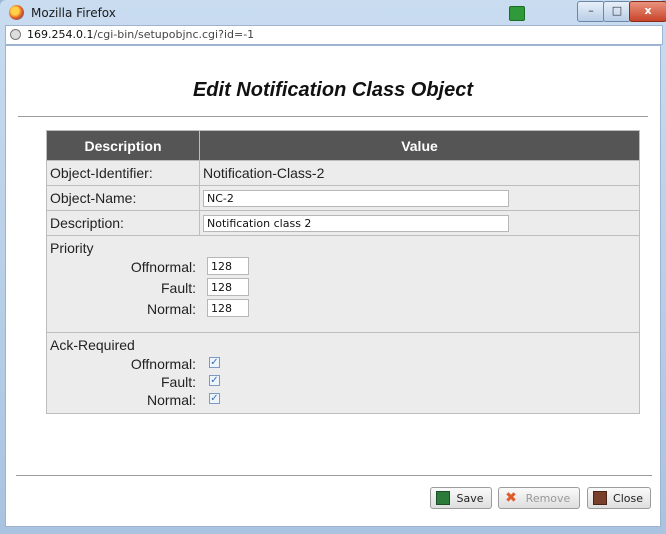 This screenshot has width=666, height=534. What do you see at coordinates (73, 13) in the screenshot?
I see `window-title: Mozilla Firefox` at bounding box center [73, 13].